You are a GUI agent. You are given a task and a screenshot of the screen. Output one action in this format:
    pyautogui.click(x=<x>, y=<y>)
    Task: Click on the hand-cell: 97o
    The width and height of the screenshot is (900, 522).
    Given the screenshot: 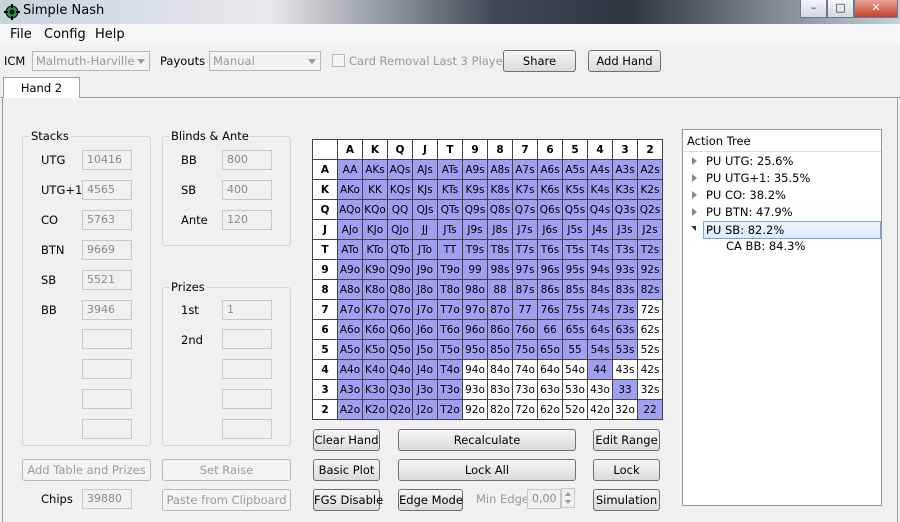 What is the action you would take?
    pyautogui.click(x=475, y=309)
    